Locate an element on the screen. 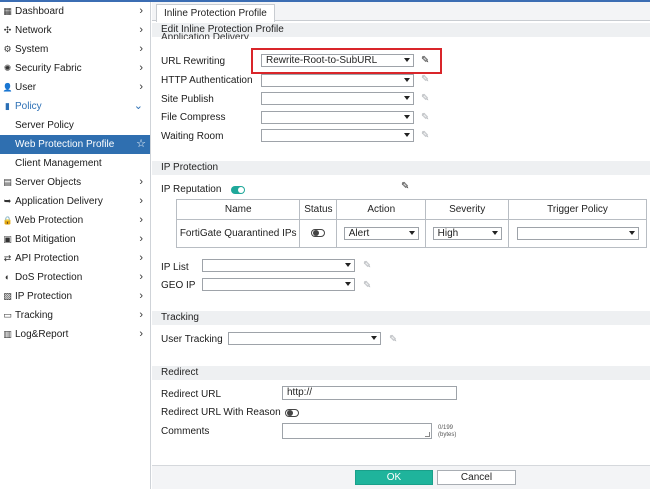  sidebar-item-web-protection-profile: Web Protection Profile ☆ is located at coordinates (75, 144).